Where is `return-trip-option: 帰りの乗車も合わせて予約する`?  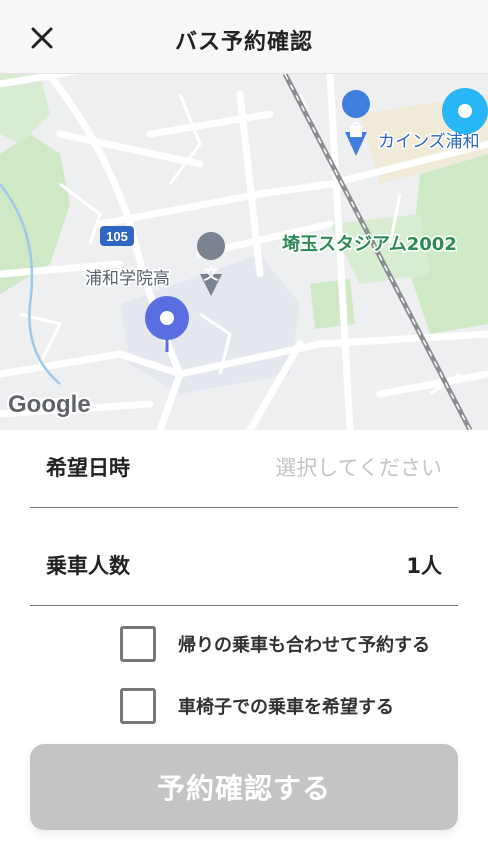 return-trip-option: 帰りの乗車も合わせて予約する is located at coordinates (275, 644).